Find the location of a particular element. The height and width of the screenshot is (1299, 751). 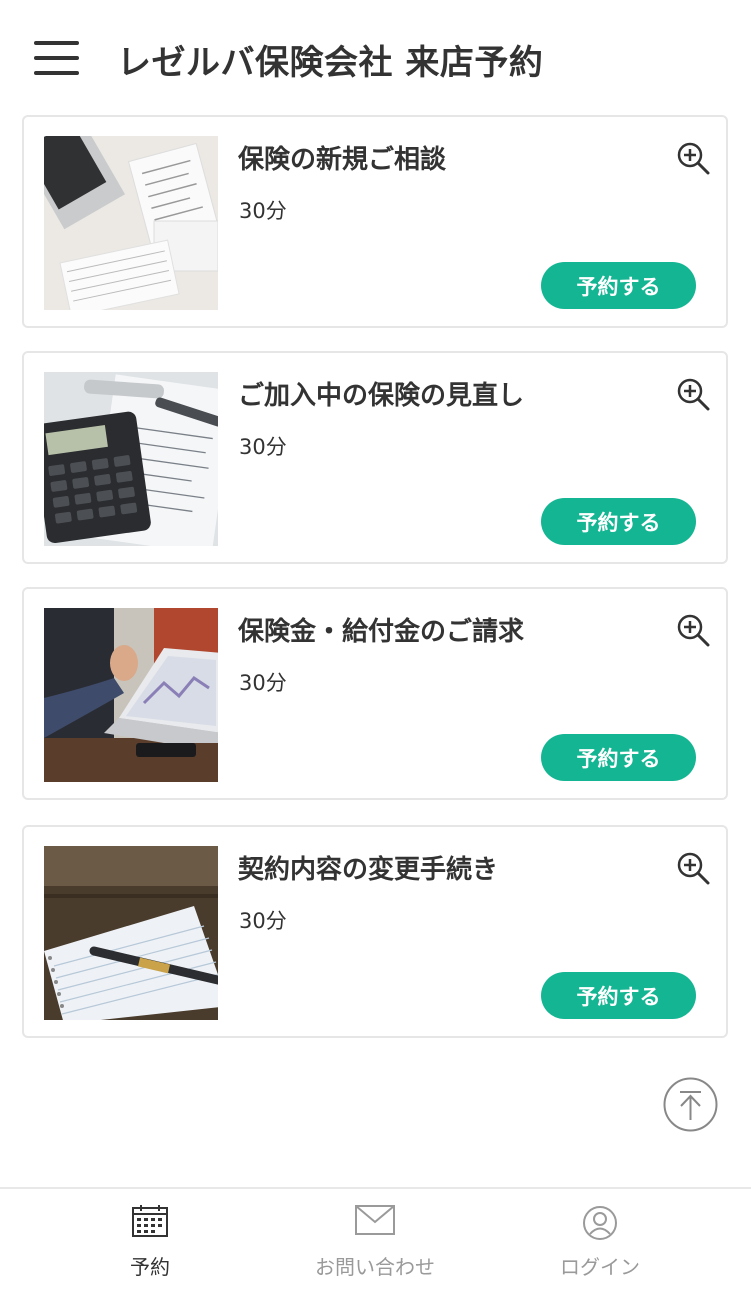

bottom-navigation: 予約 お問い合わせ ログイン is located at coordinates (375, 1243).